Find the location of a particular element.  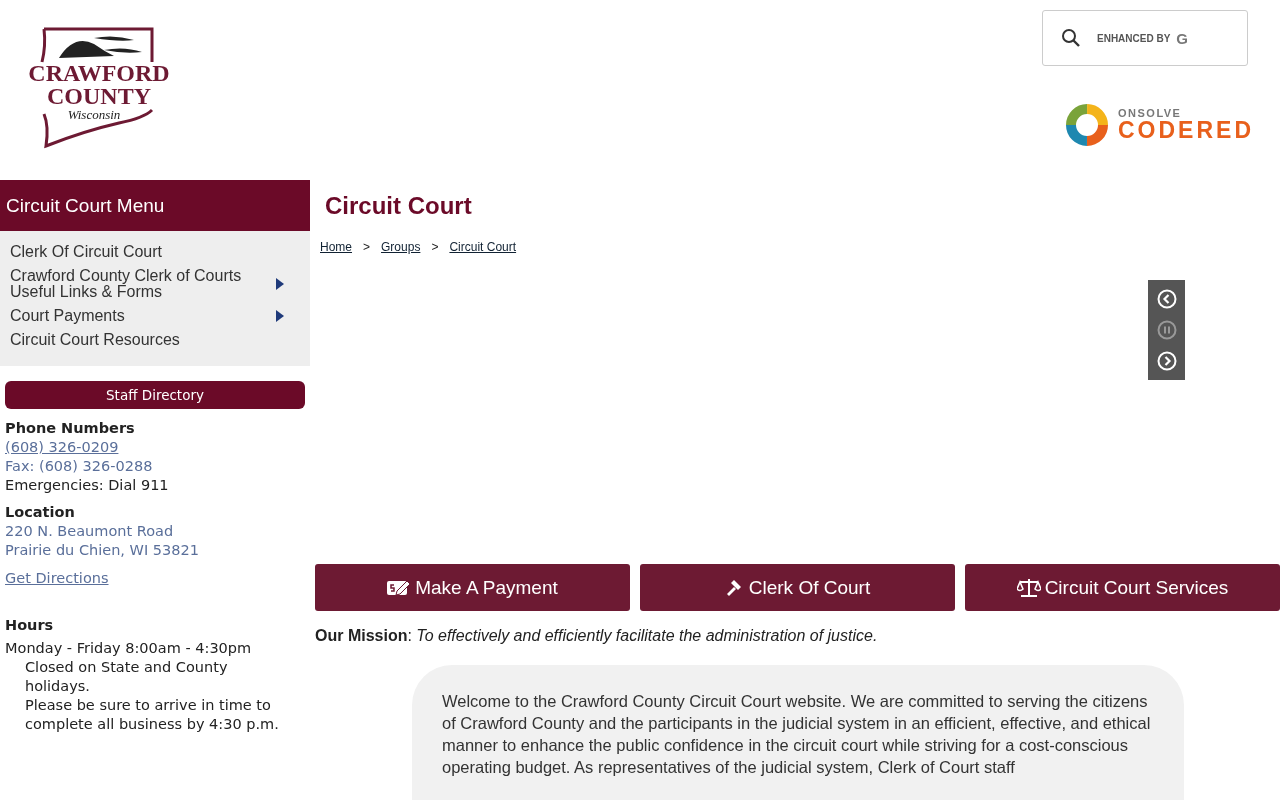

staff-directory-button: Staff Directory is located at coordinates (155, 395).